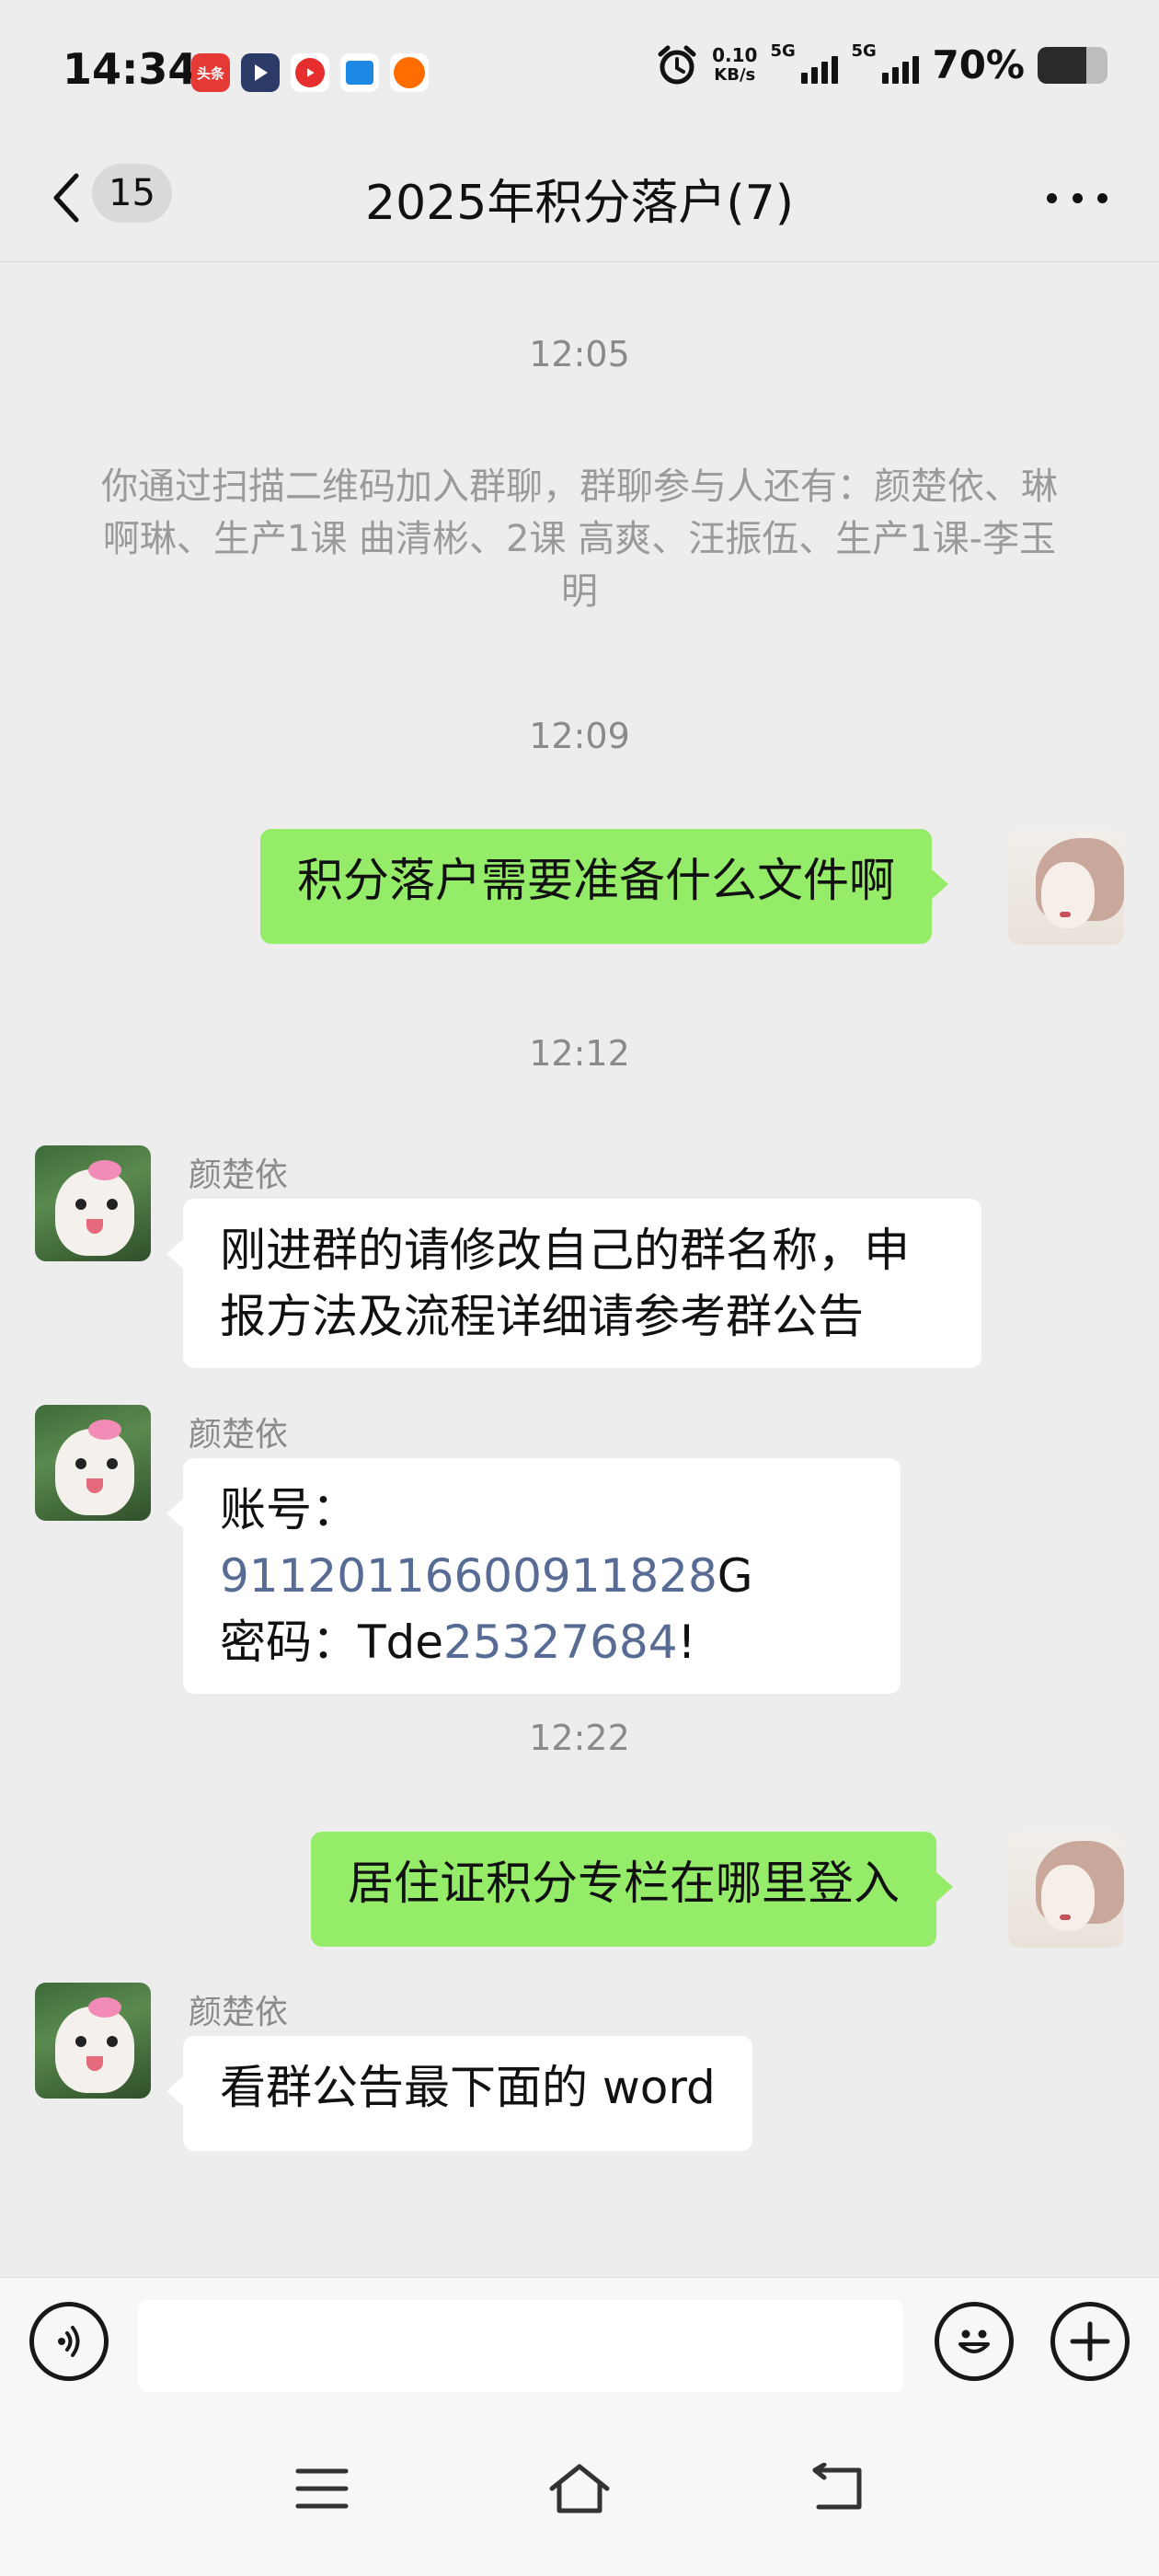 This screenshot has height=2576, width=1159. I want to click on status-app-icons: 头条, so click(310, 72).